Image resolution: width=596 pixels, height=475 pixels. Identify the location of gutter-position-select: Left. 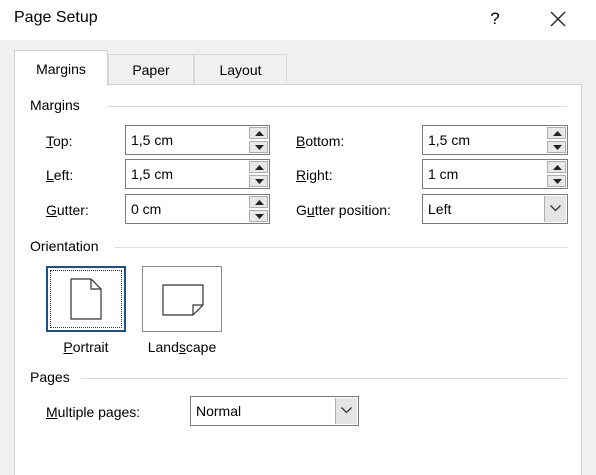
(495, 209).